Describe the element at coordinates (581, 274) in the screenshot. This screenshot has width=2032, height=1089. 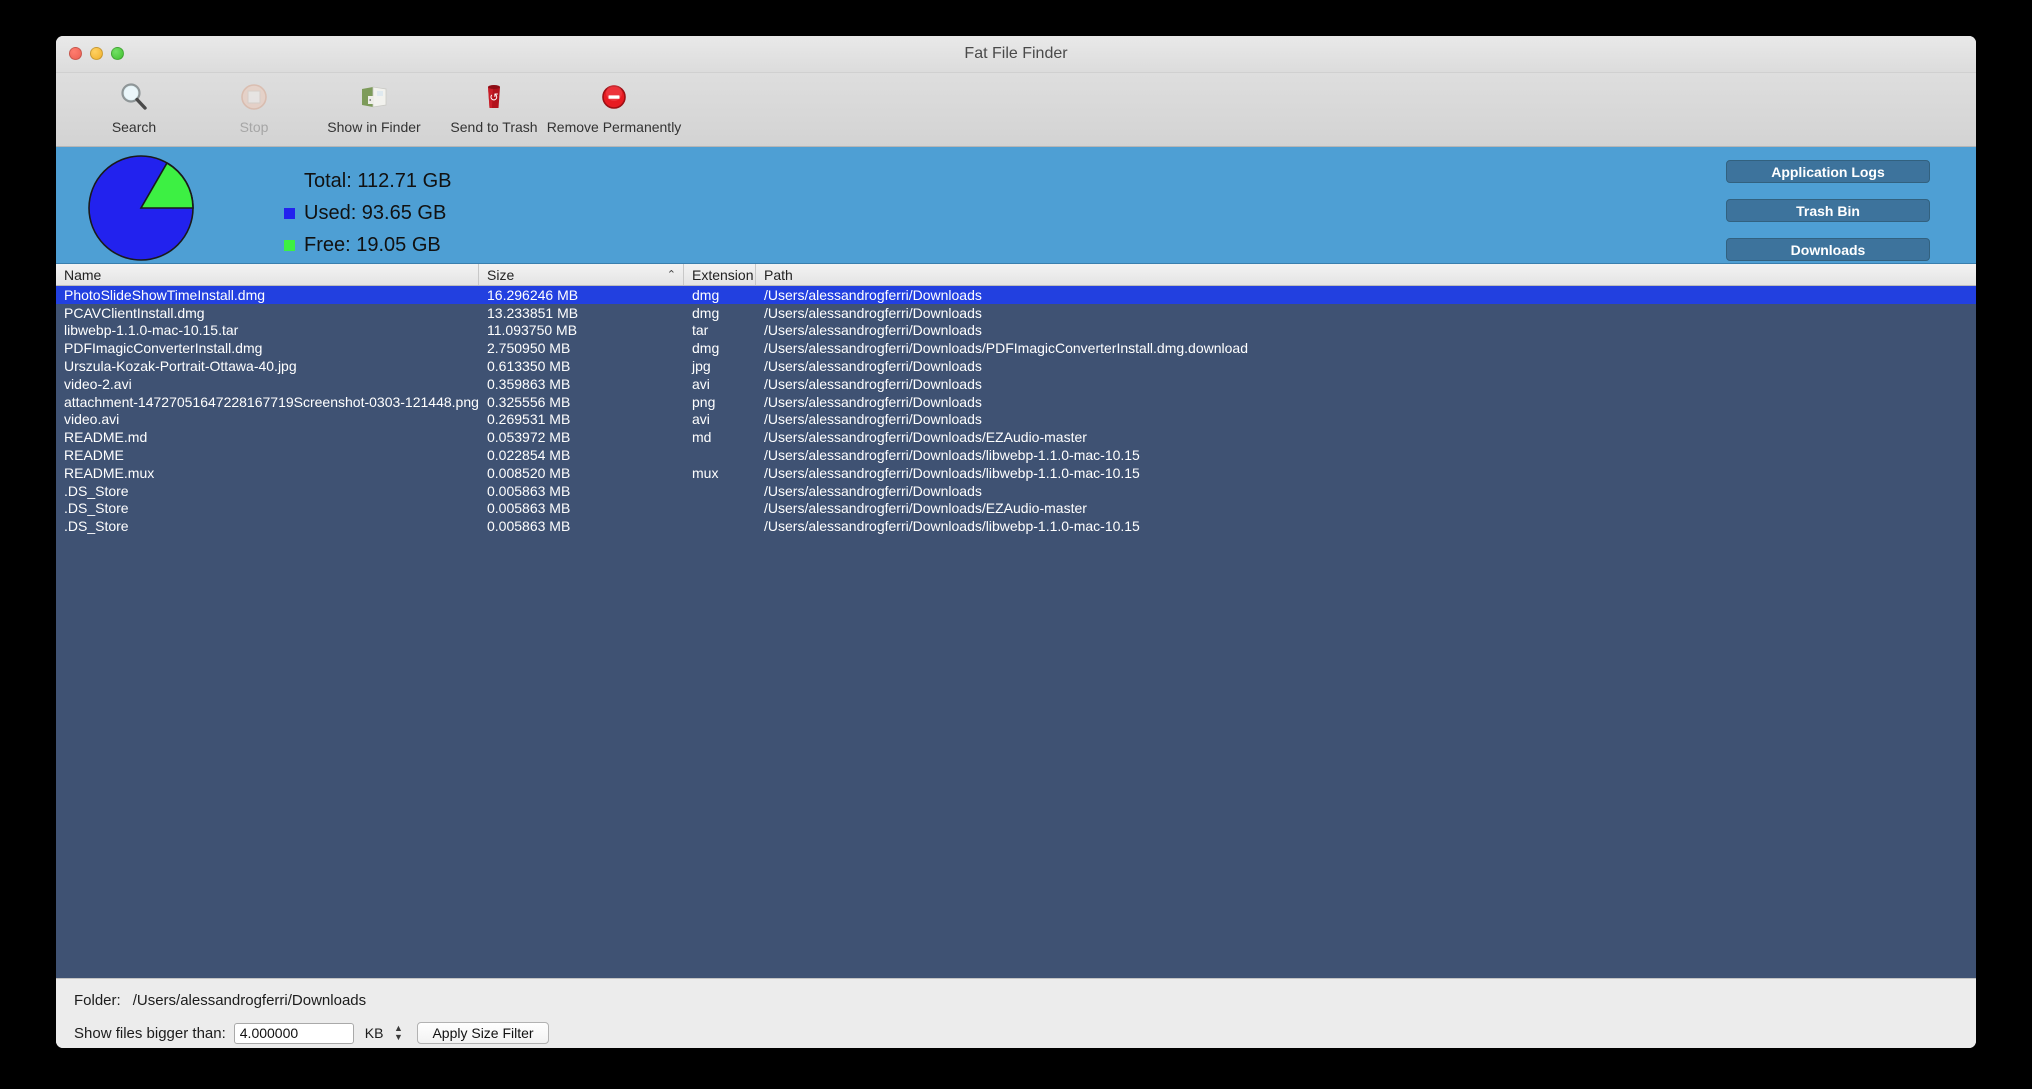
I see `column-header-size: Size ⌃` at that location.